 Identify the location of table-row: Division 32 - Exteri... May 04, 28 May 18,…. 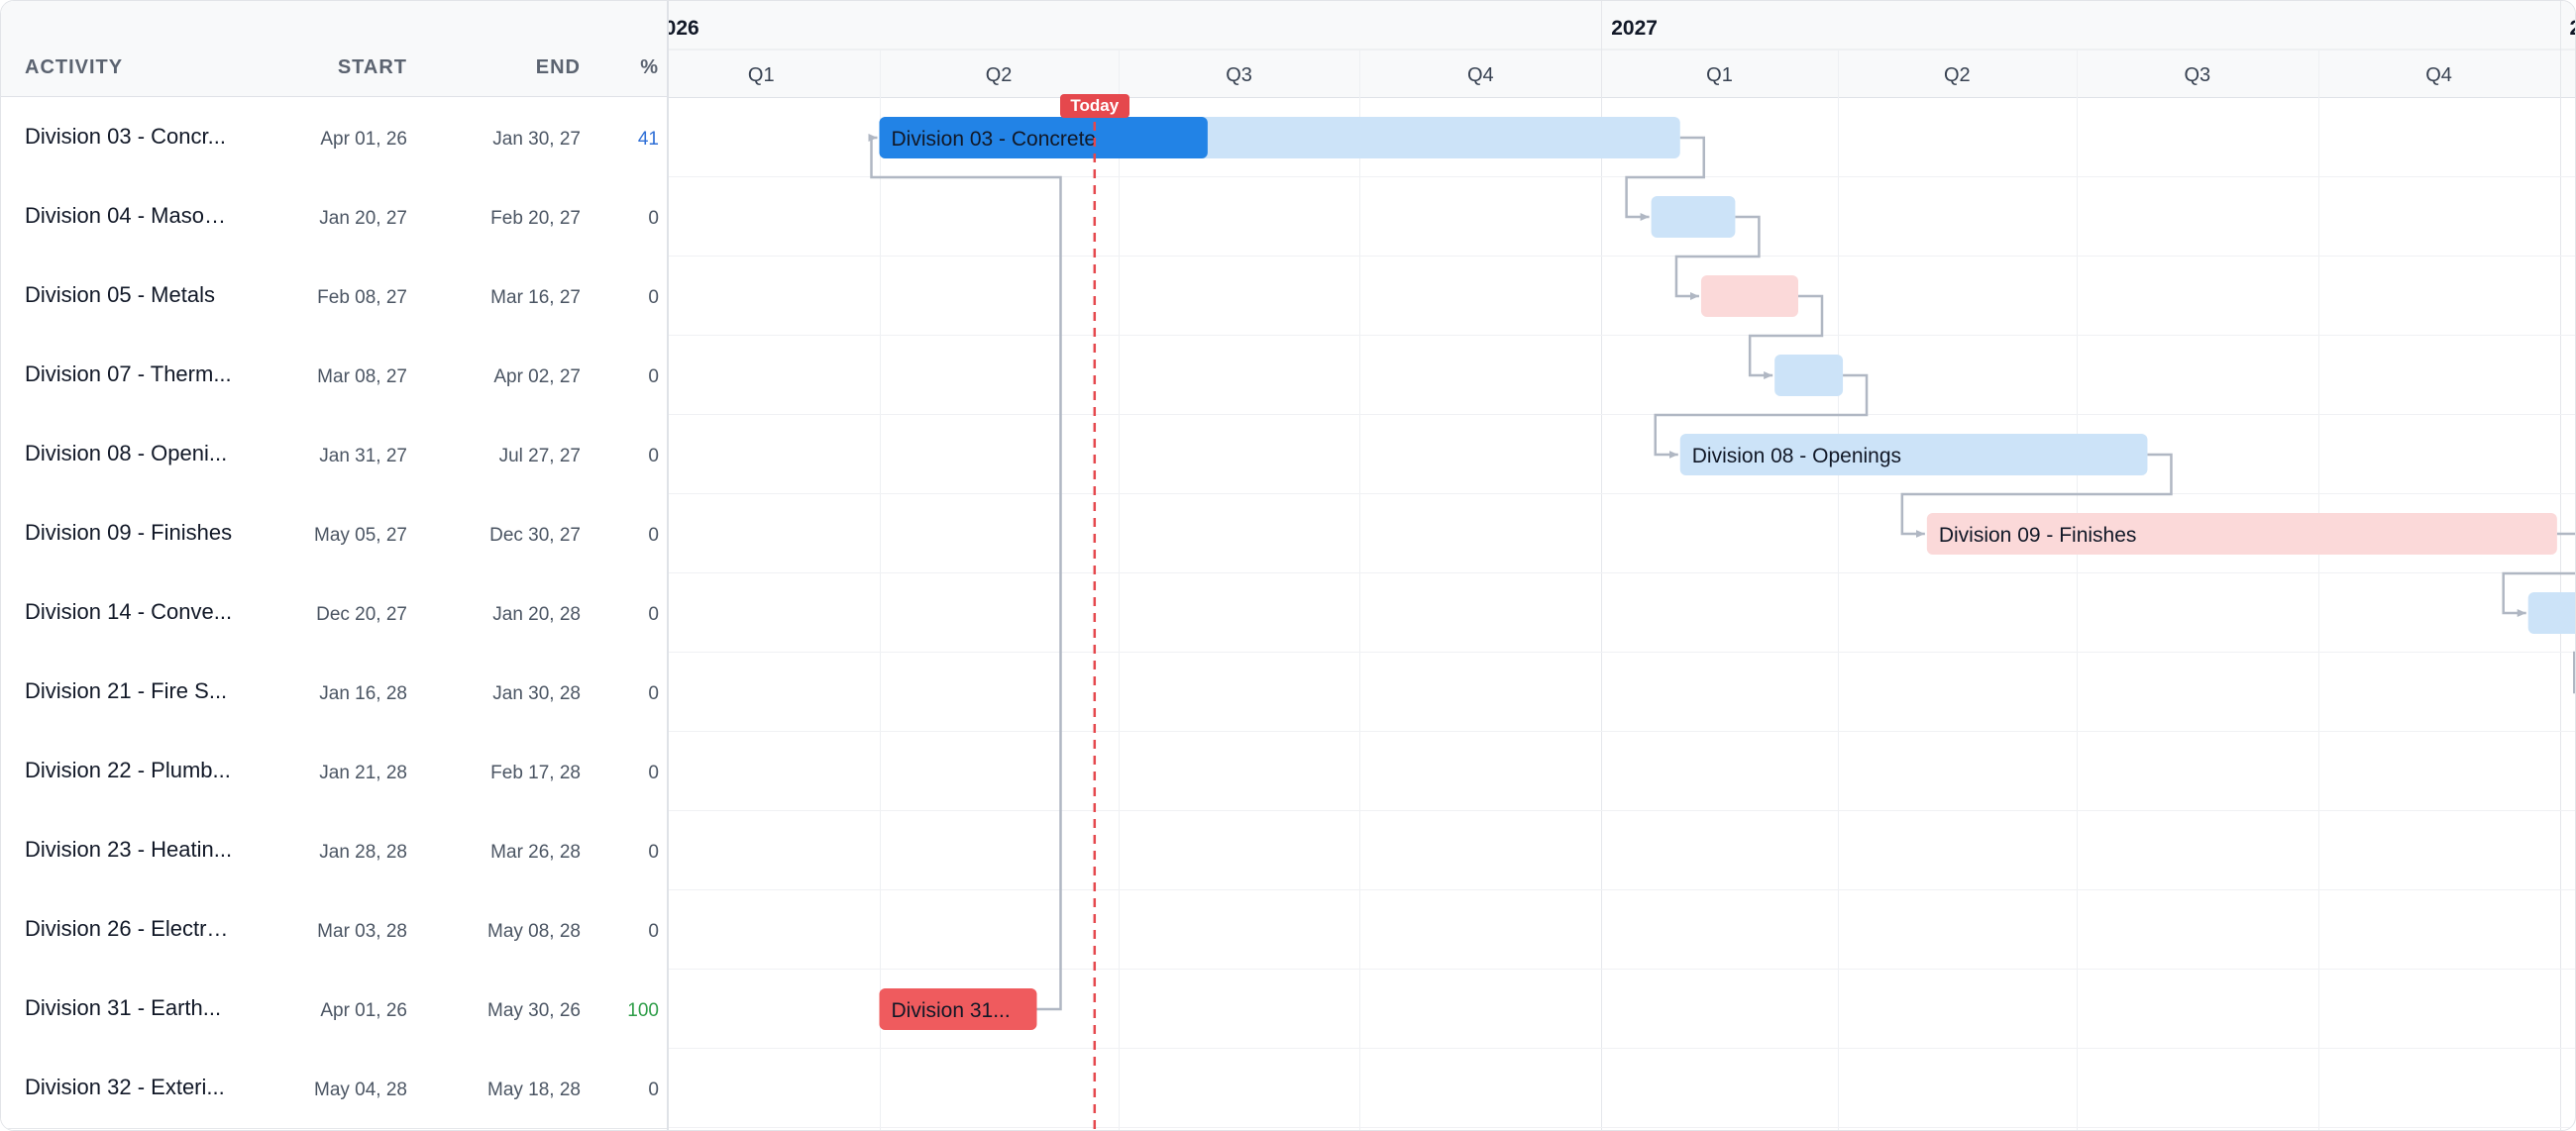
(334, 1089).